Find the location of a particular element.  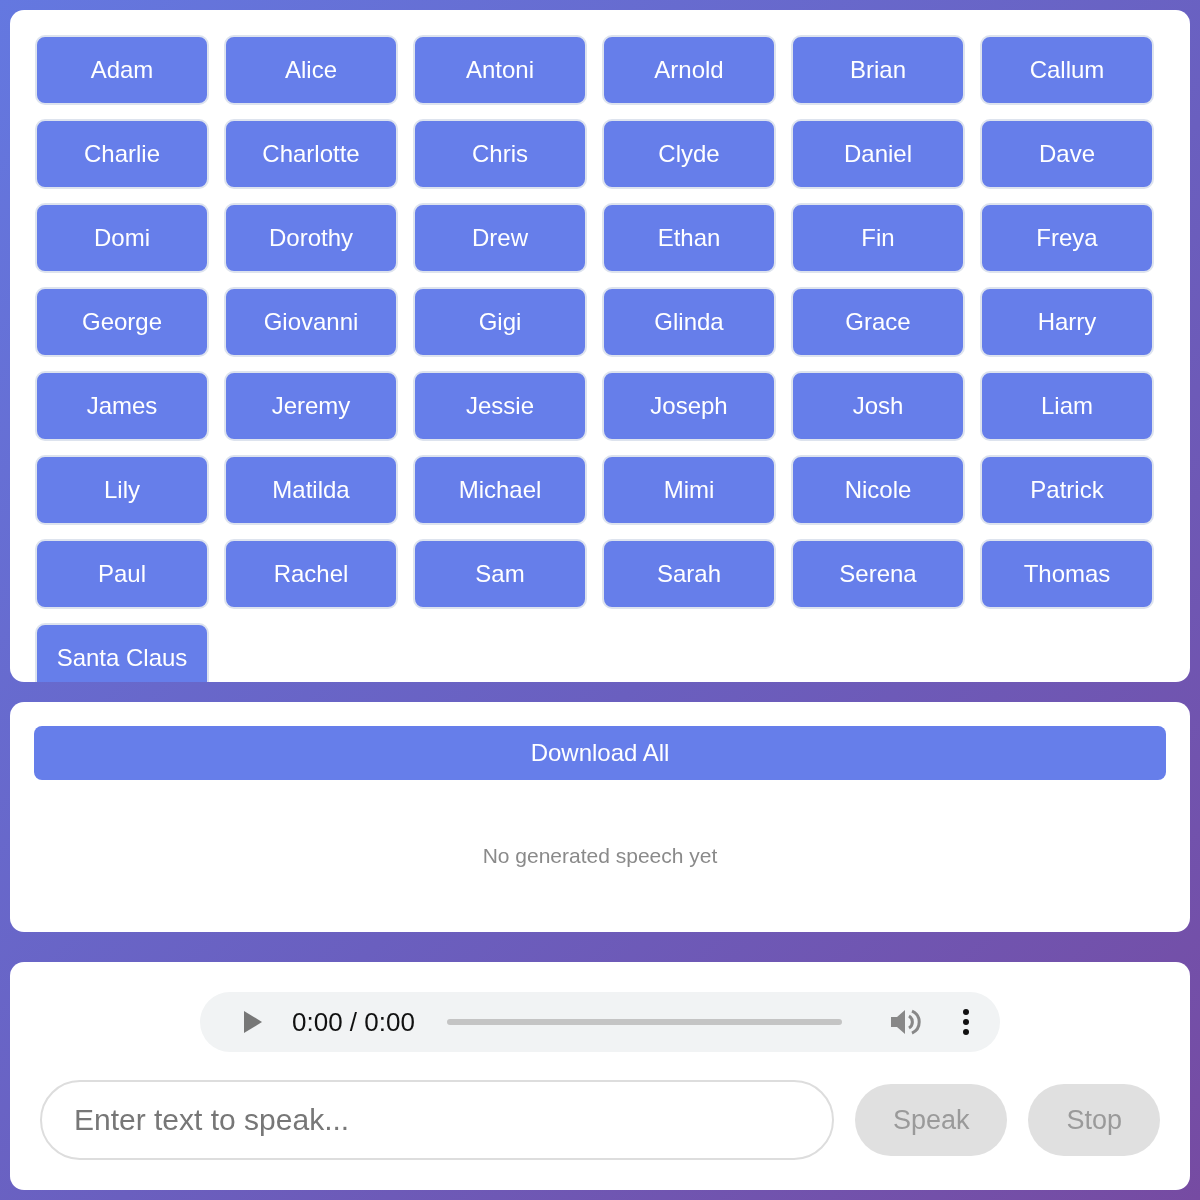

play-icon is located at coordinates (253, 1022).